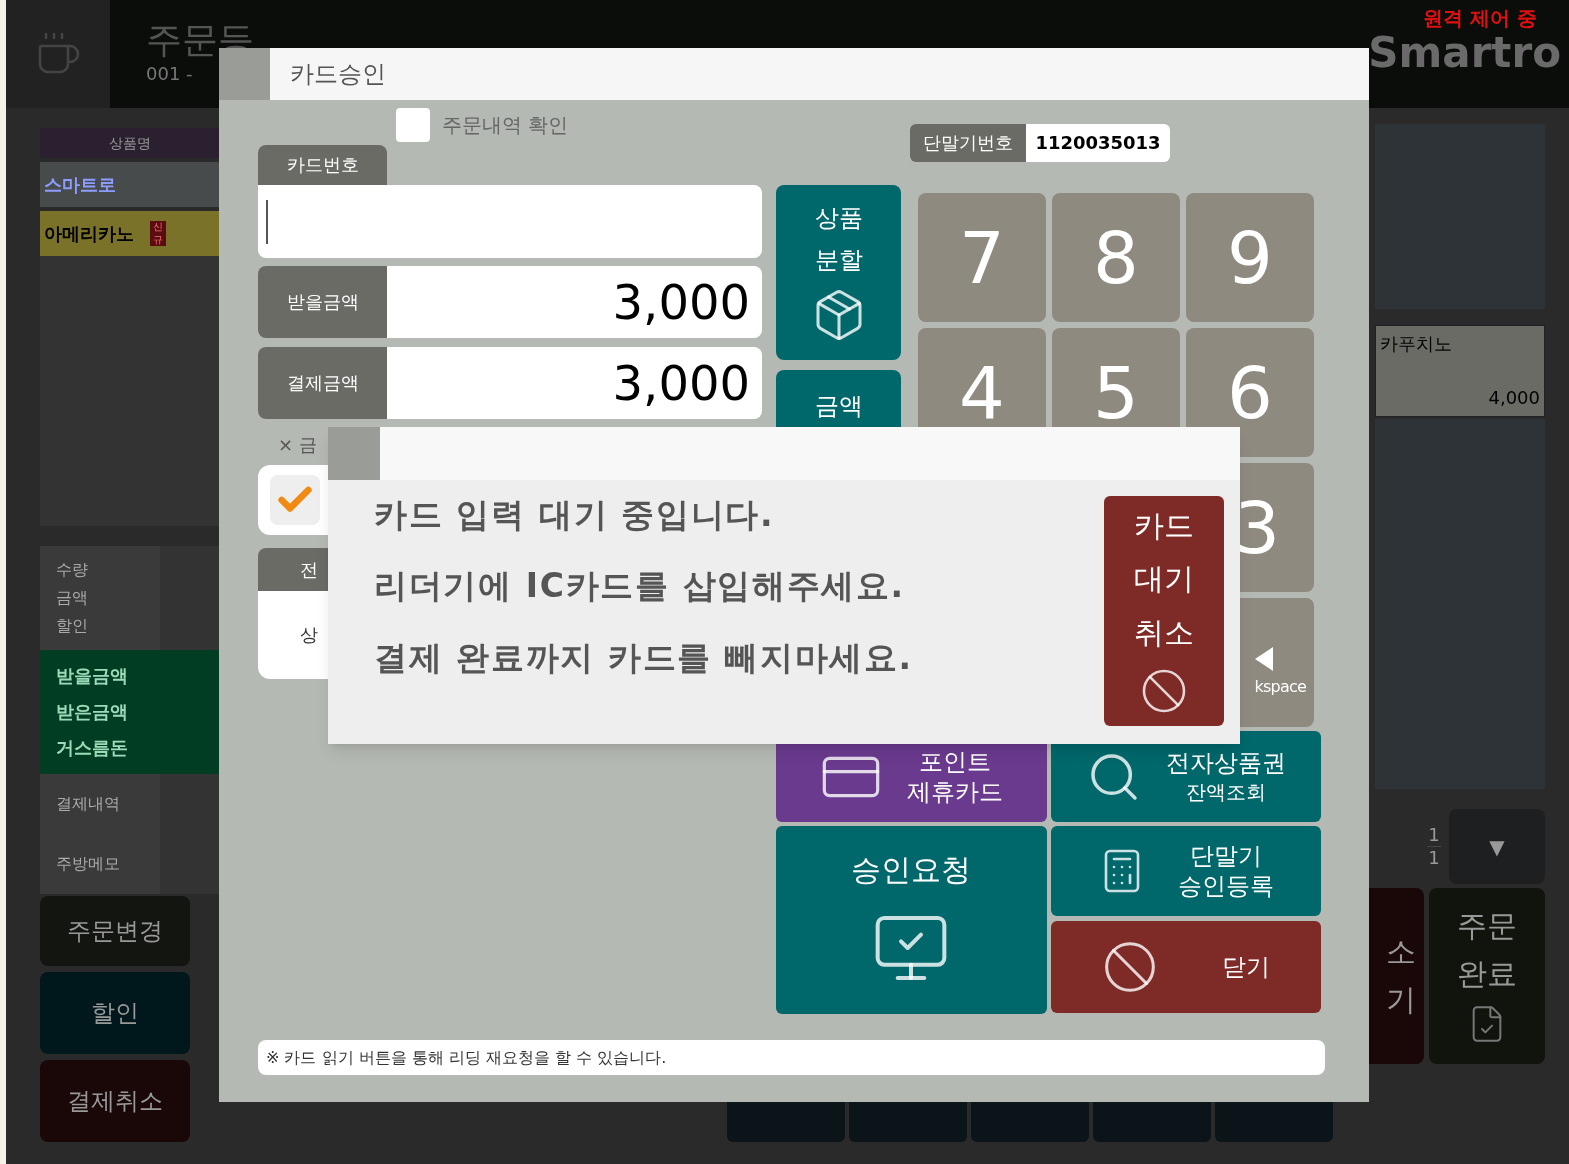 This screenshot has width=1569, height=1164. Describe the element at coordinates (170, 74) in the screenshot. I see `header-subtitle: 001 -` at that location.